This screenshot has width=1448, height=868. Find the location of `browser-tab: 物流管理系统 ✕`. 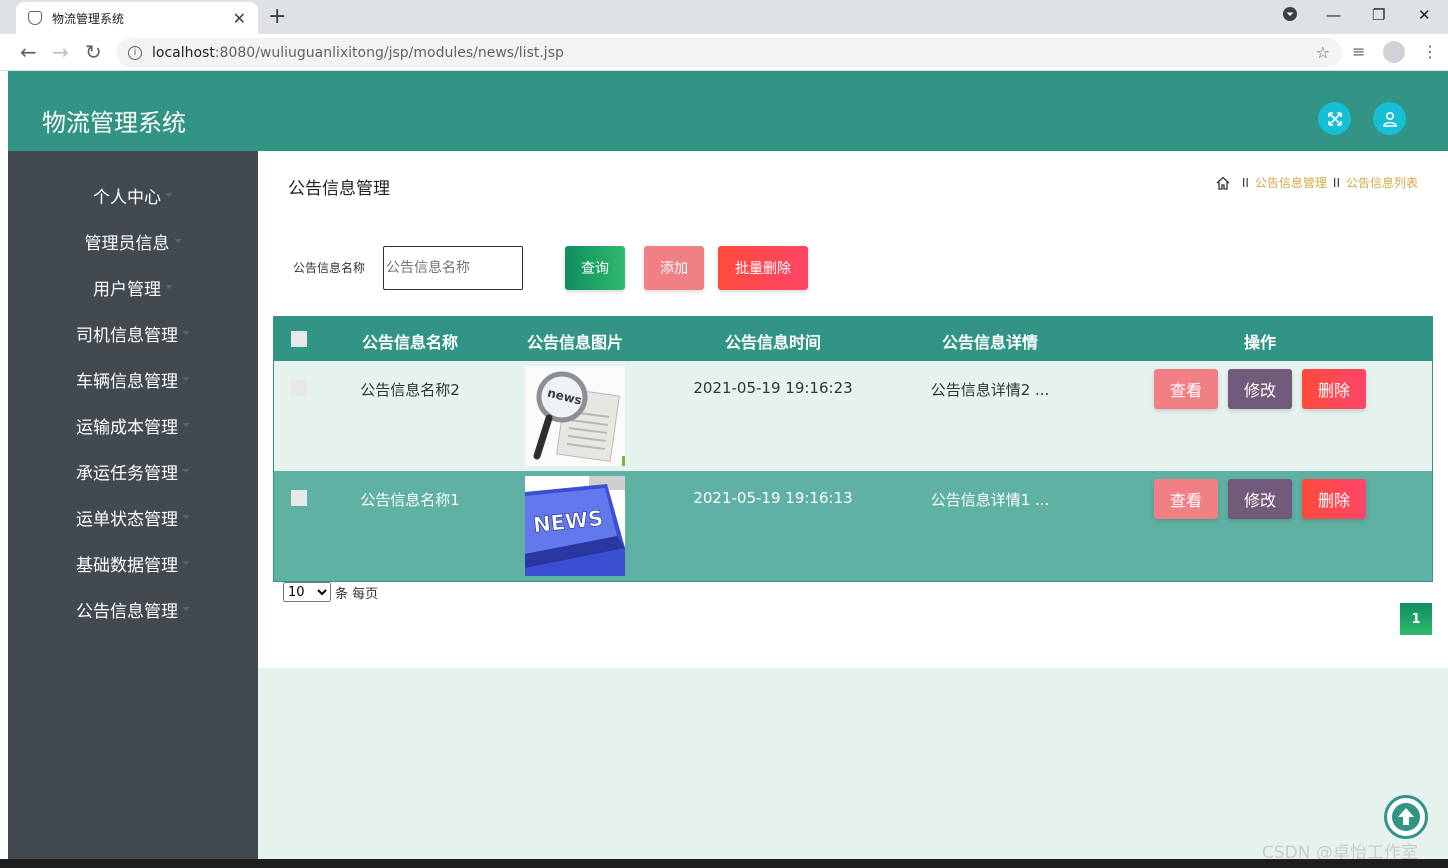

browser-tab: 物流管理系统 ✕ is located at coordinates (137, 18).